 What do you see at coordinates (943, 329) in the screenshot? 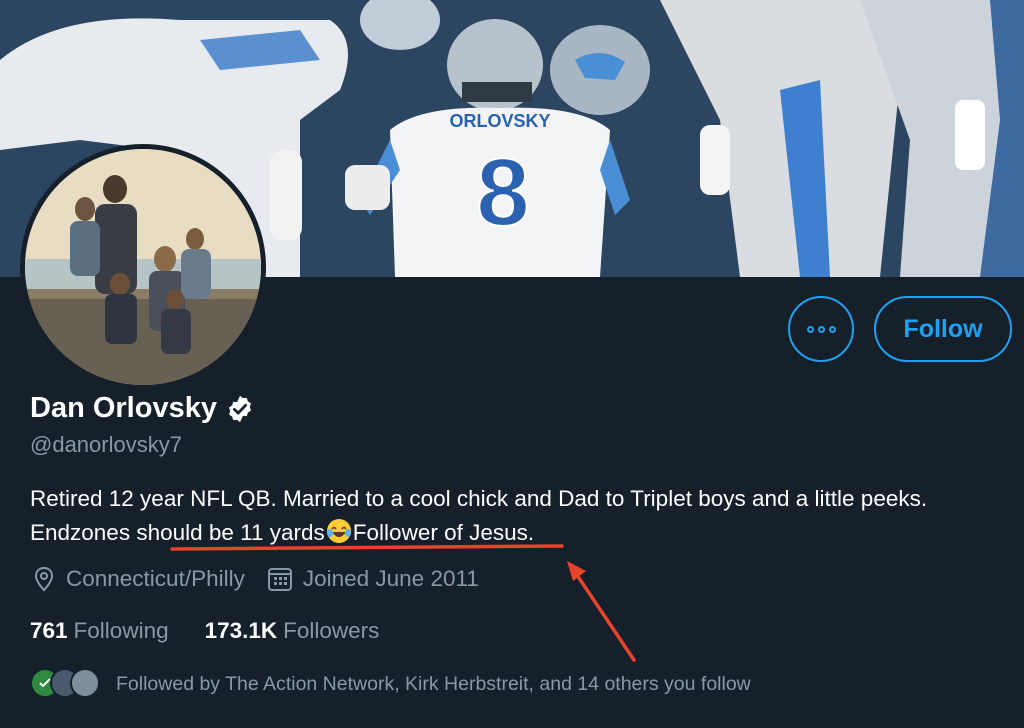
I see `follow-button: Follow` at bounding box center [943, 329].